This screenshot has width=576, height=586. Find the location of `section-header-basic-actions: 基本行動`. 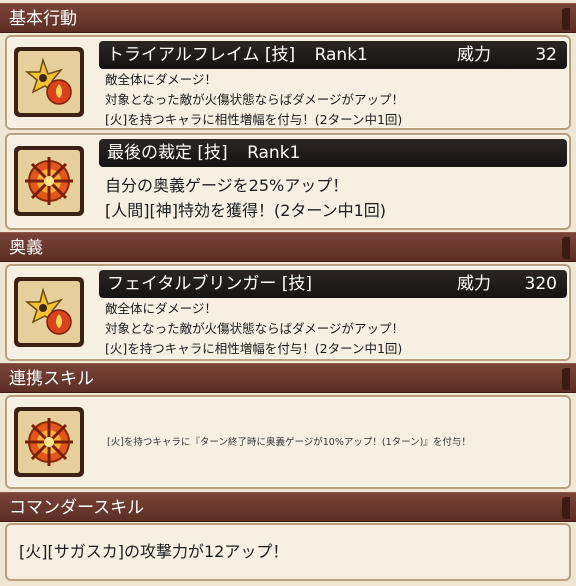

section-header-basic-actions: 基本行動 is located at coordinates (288, 18).